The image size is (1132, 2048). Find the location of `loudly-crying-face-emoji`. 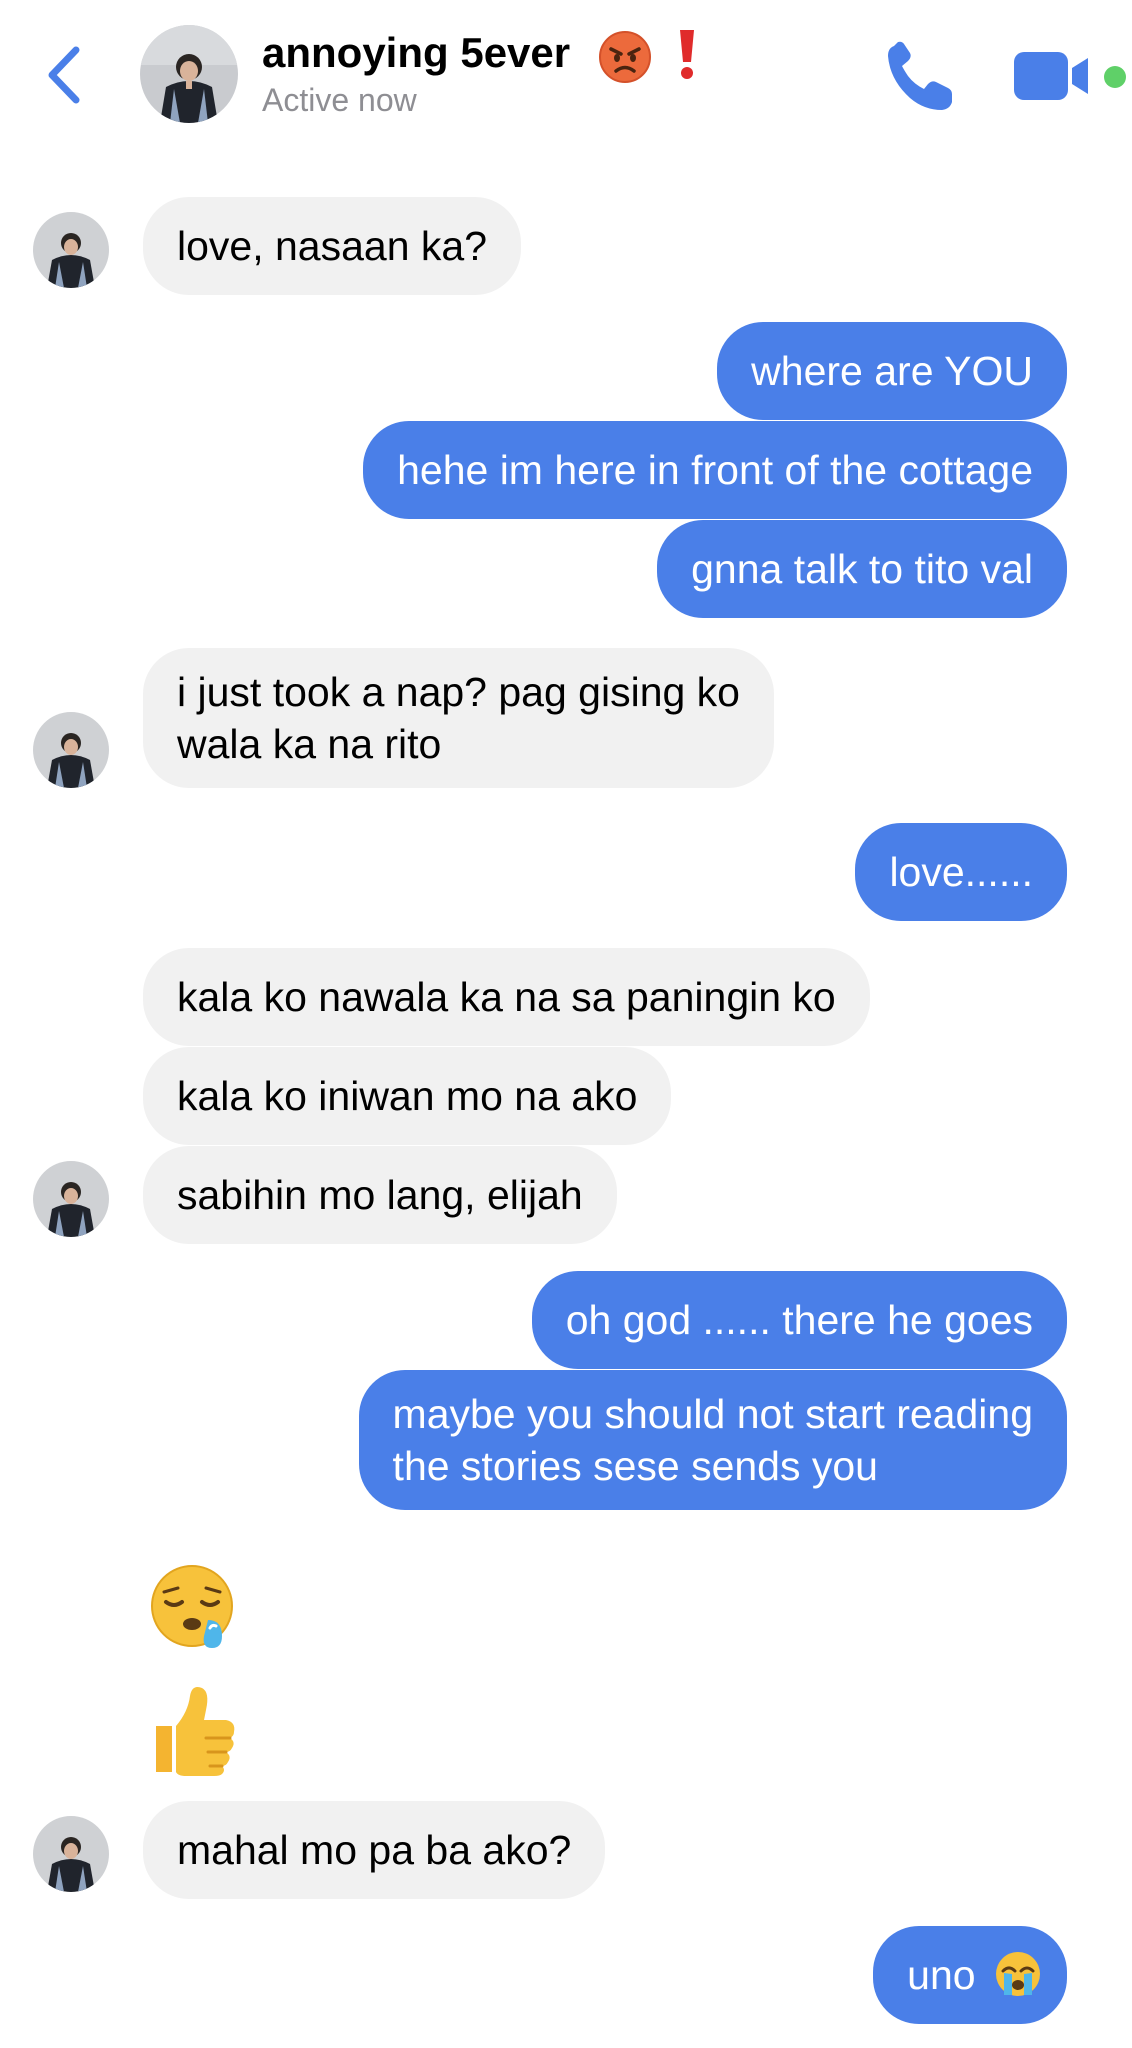

loudly-crying-face-emoji is located at coordinates (1018, 1974).